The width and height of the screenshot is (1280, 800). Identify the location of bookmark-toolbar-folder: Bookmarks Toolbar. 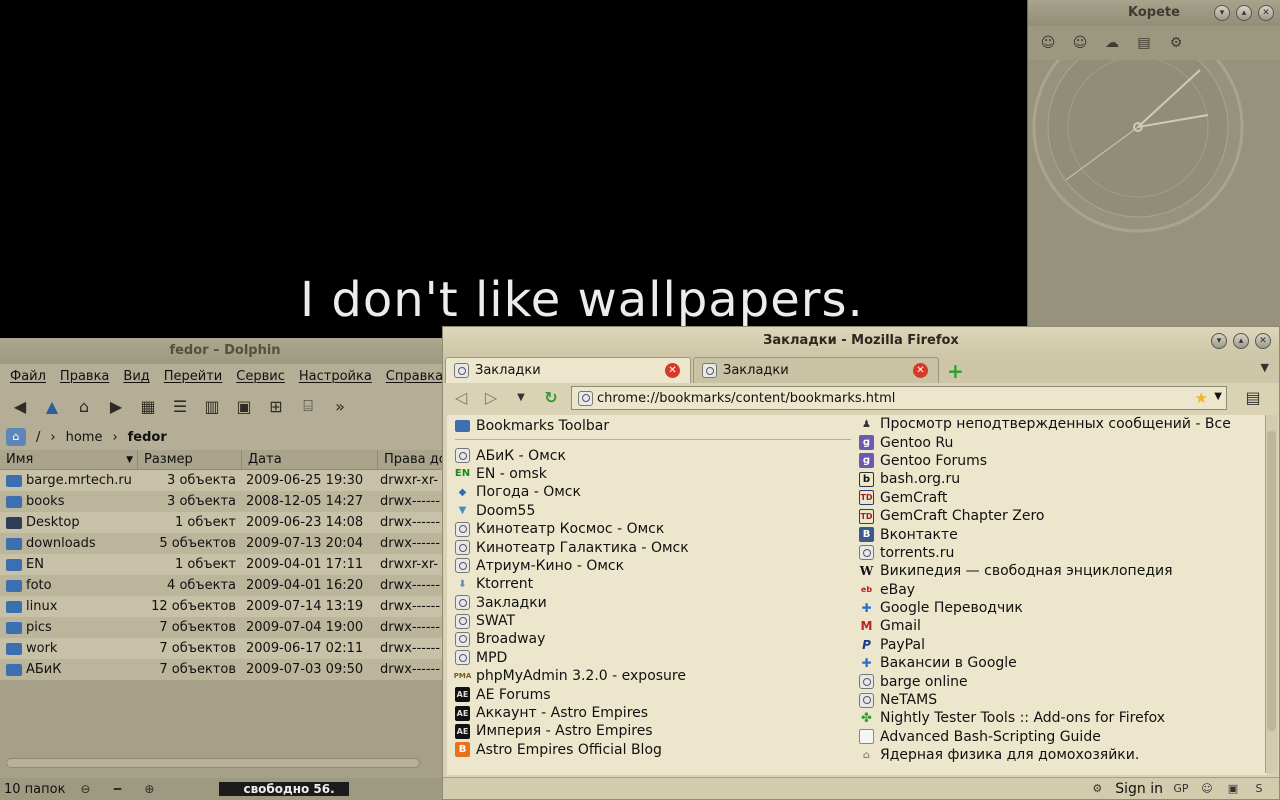
(653, 426).